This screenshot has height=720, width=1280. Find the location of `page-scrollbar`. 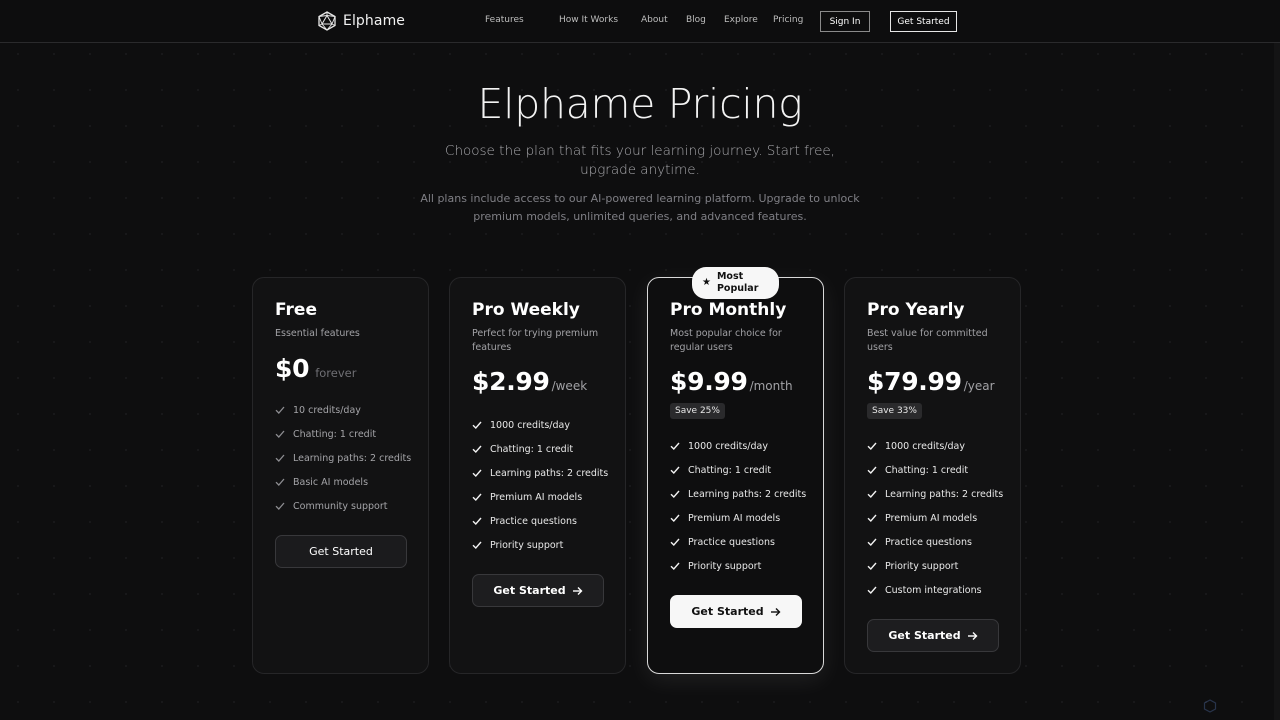

page-scrollbar is located at coordinates (1277, 381).